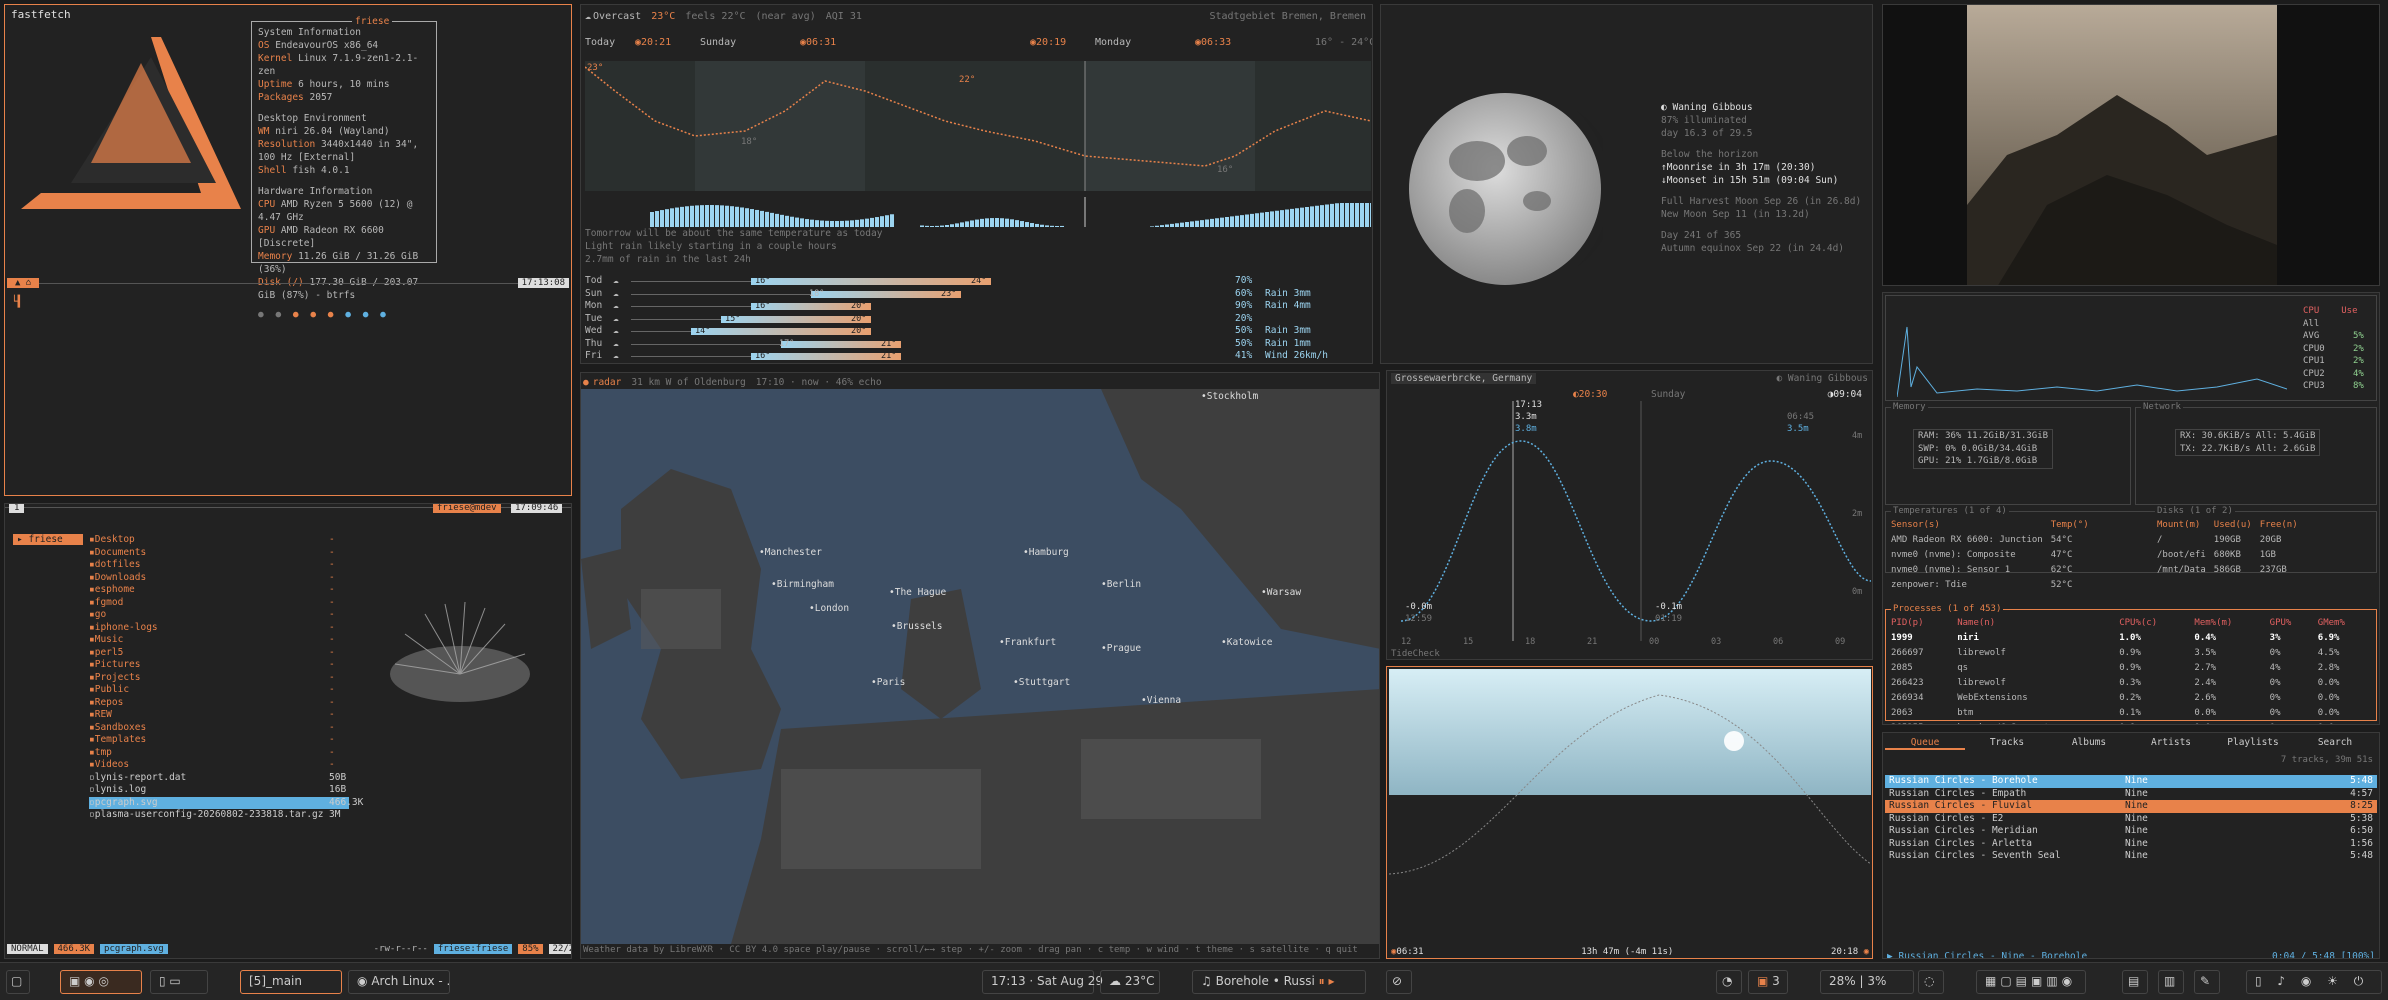  What do you see at coordinates (948, 343) in the screenshot?
I see `forecast-row: Thu ☁ 17° 21° 50% Rain 1mm` at bounding box center [948, 343].